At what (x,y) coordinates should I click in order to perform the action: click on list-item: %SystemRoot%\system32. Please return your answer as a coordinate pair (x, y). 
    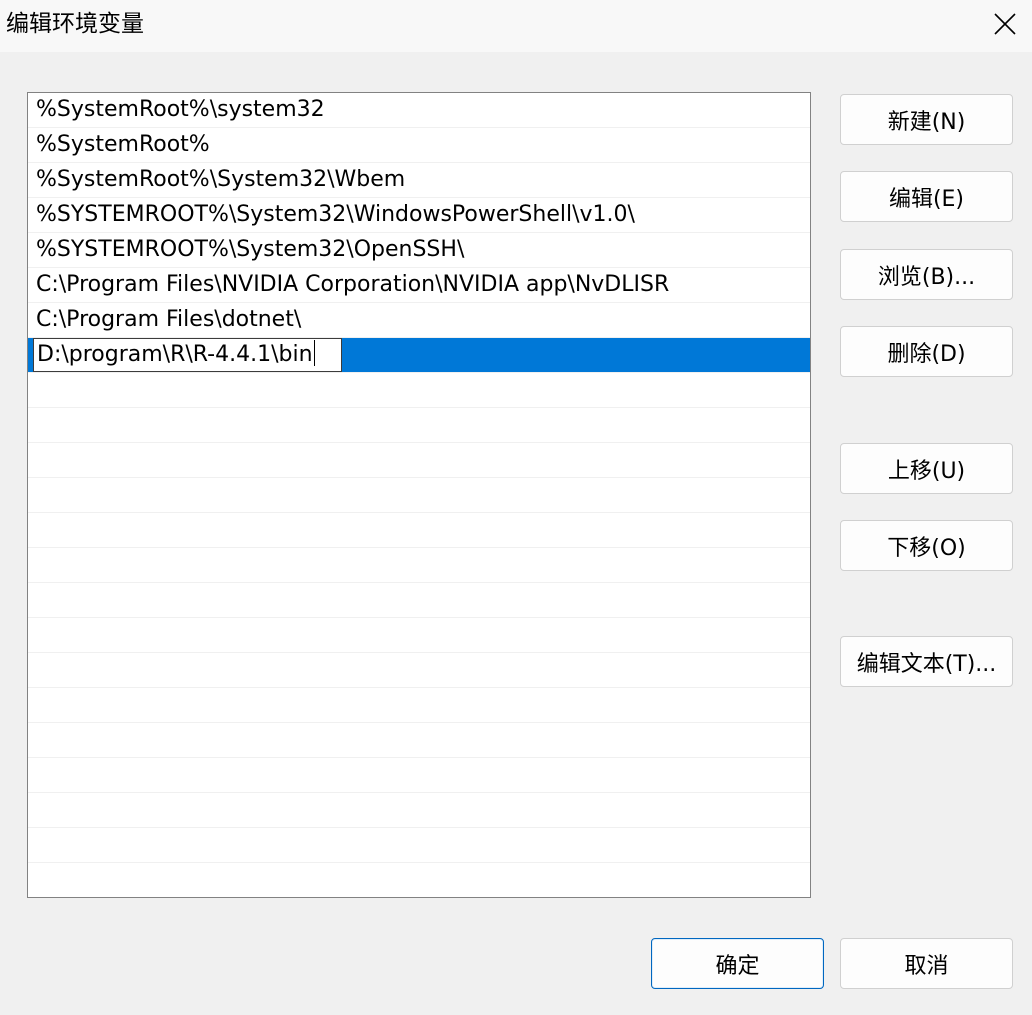
    Looking at the image, I should click on (419, 110).